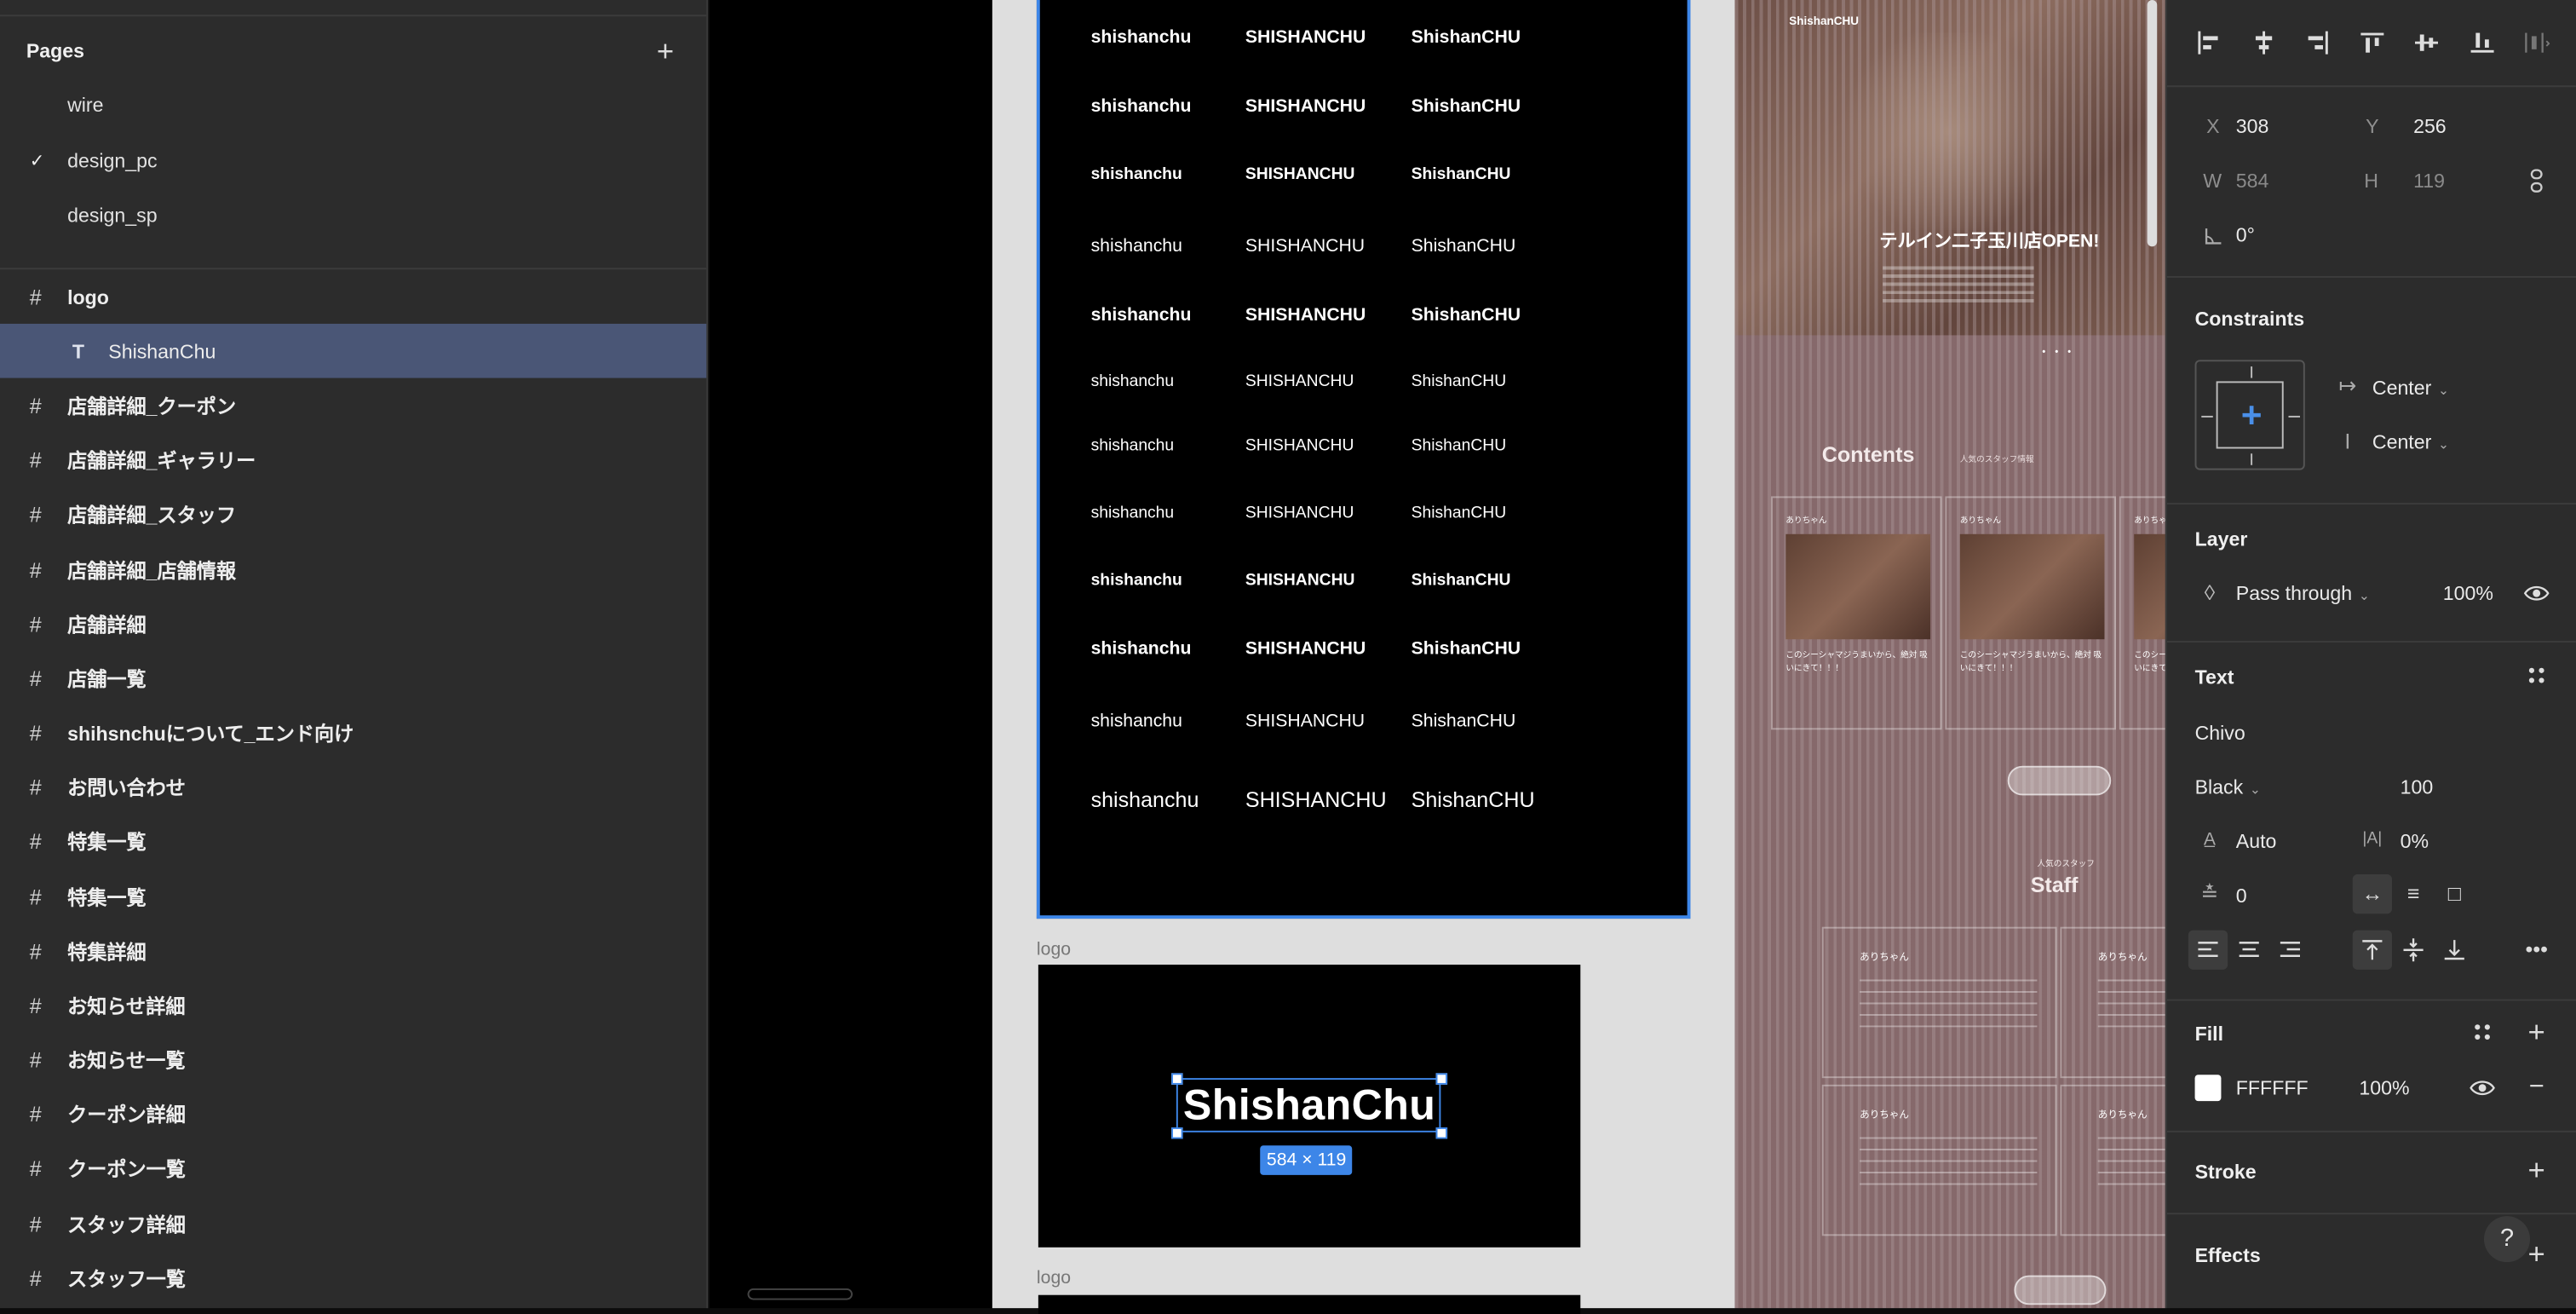  Describe the element at coordinates (2410, 388) in the screenshot. I see `horizontal-constraint-select: Center ⌄` at that location.